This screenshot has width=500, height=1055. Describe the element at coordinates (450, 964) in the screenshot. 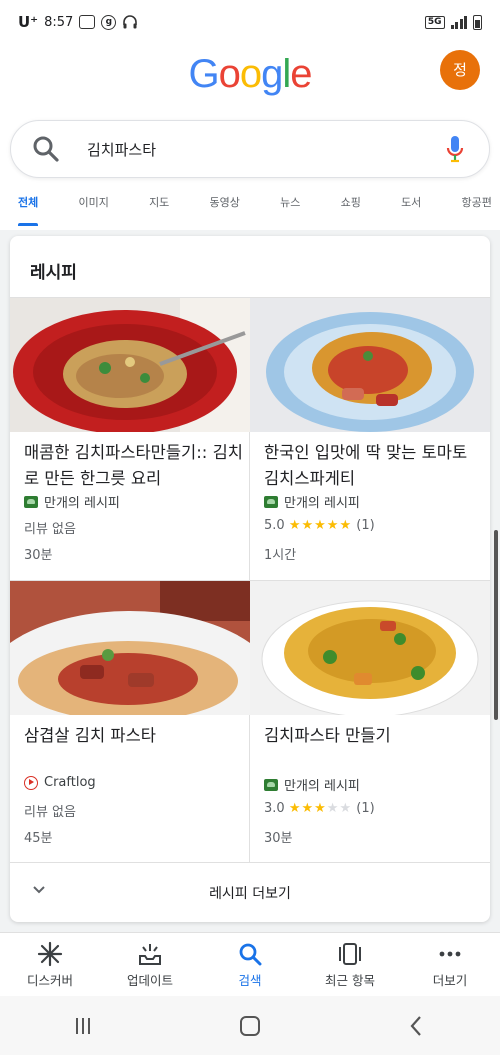

I see `nav-more: 더보기` at that location.